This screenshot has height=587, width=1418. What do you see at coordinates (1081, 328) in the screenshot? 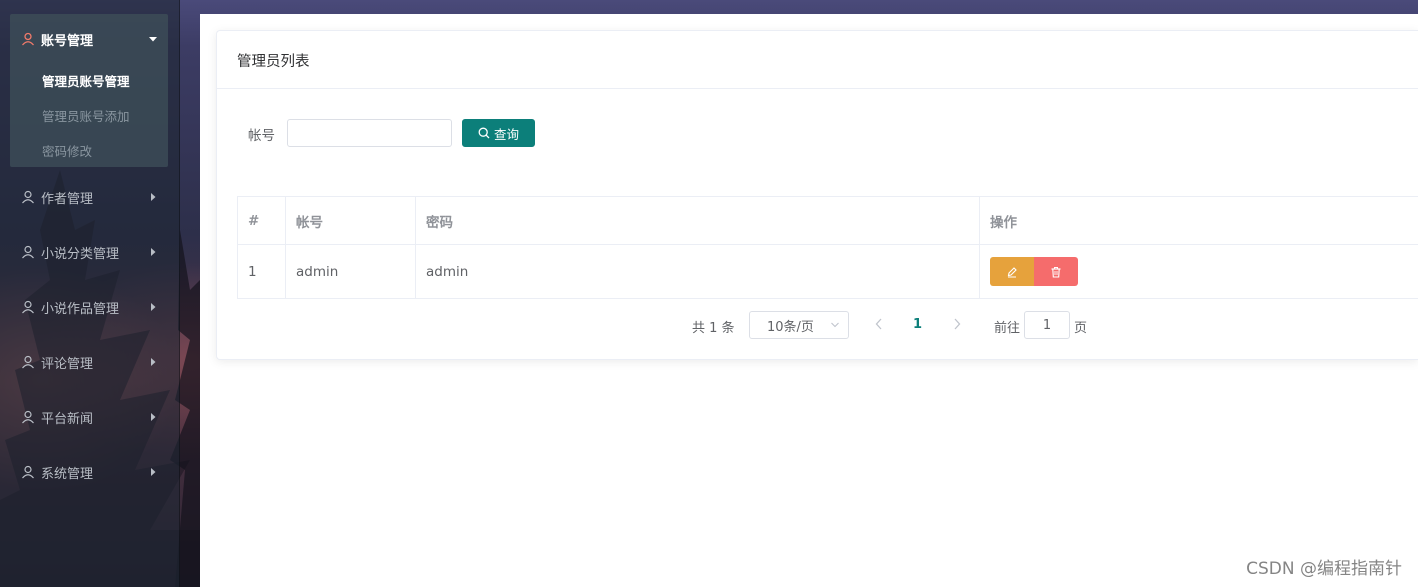
I see `goto-suffix: 页` at bounding box center [1081, 328].